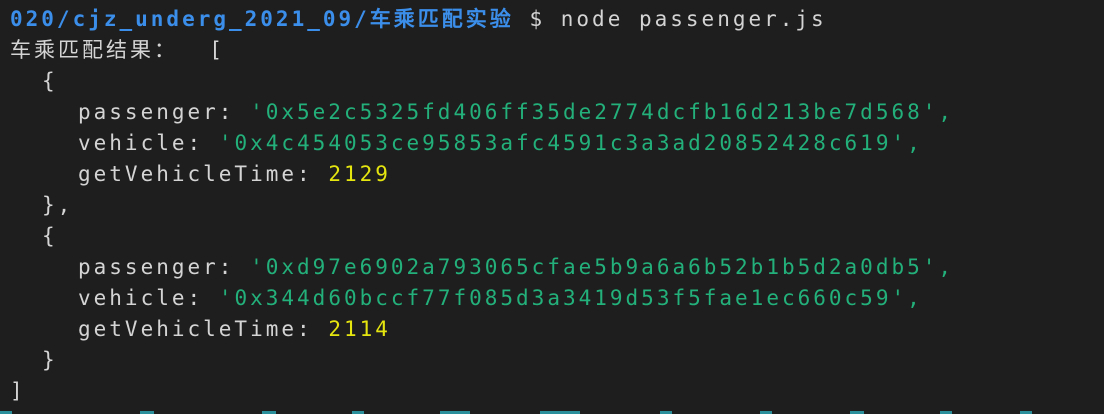  I want to click on close-bracket: ], so click(18, 391).